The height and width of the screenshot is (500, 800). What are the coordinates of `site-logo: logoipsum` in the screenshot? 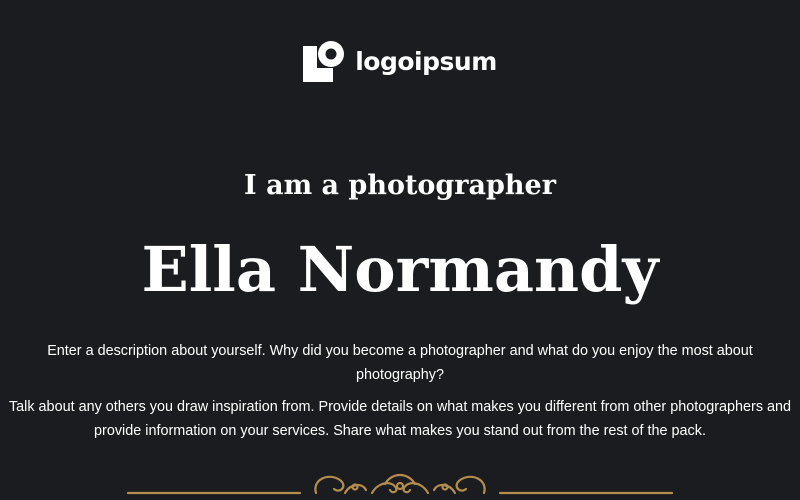 It's located at (400, 61).